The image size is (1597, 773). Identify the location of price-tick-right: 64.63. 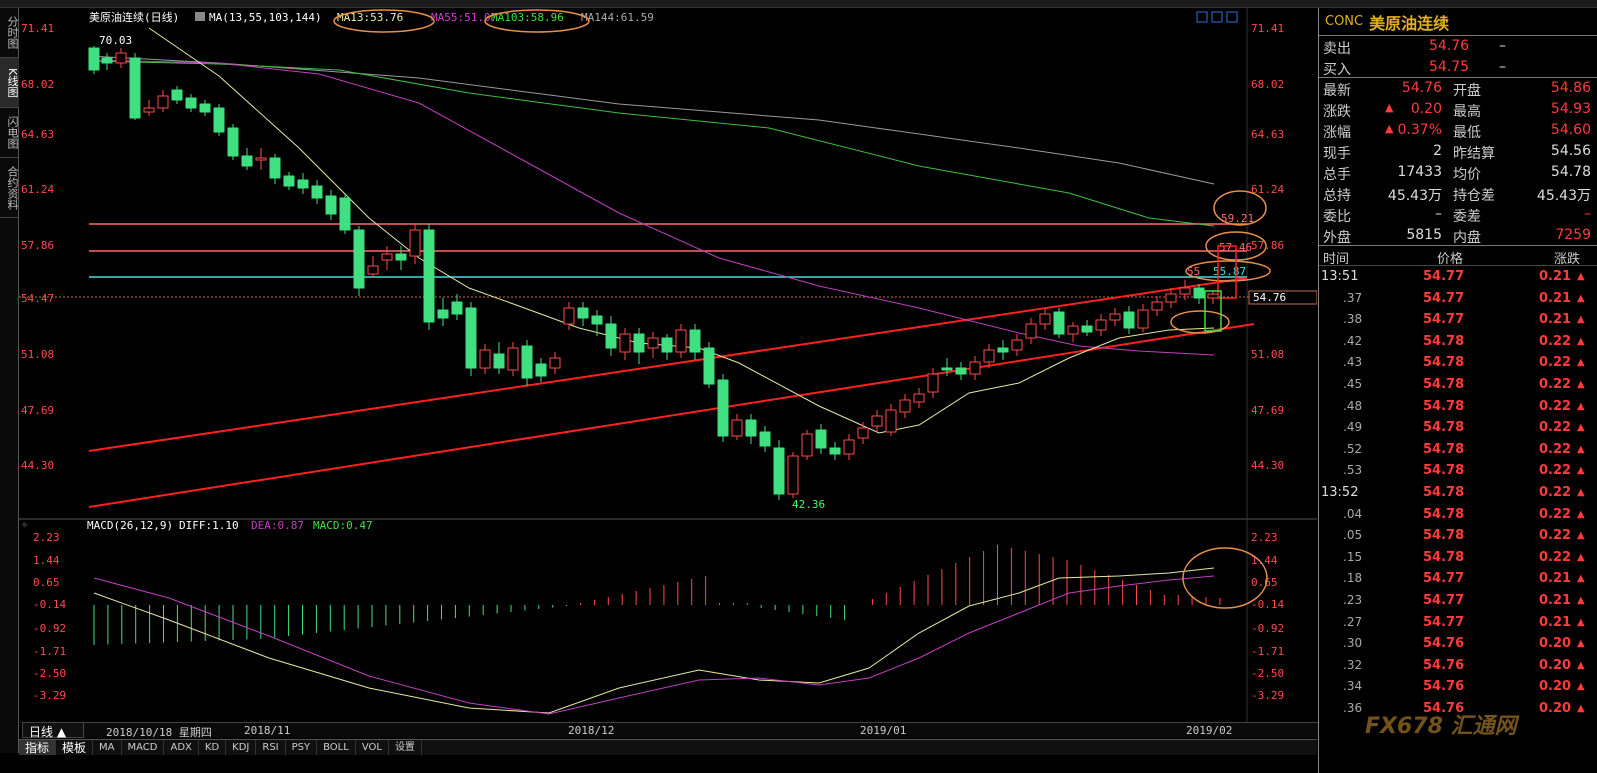
(1267, 134).